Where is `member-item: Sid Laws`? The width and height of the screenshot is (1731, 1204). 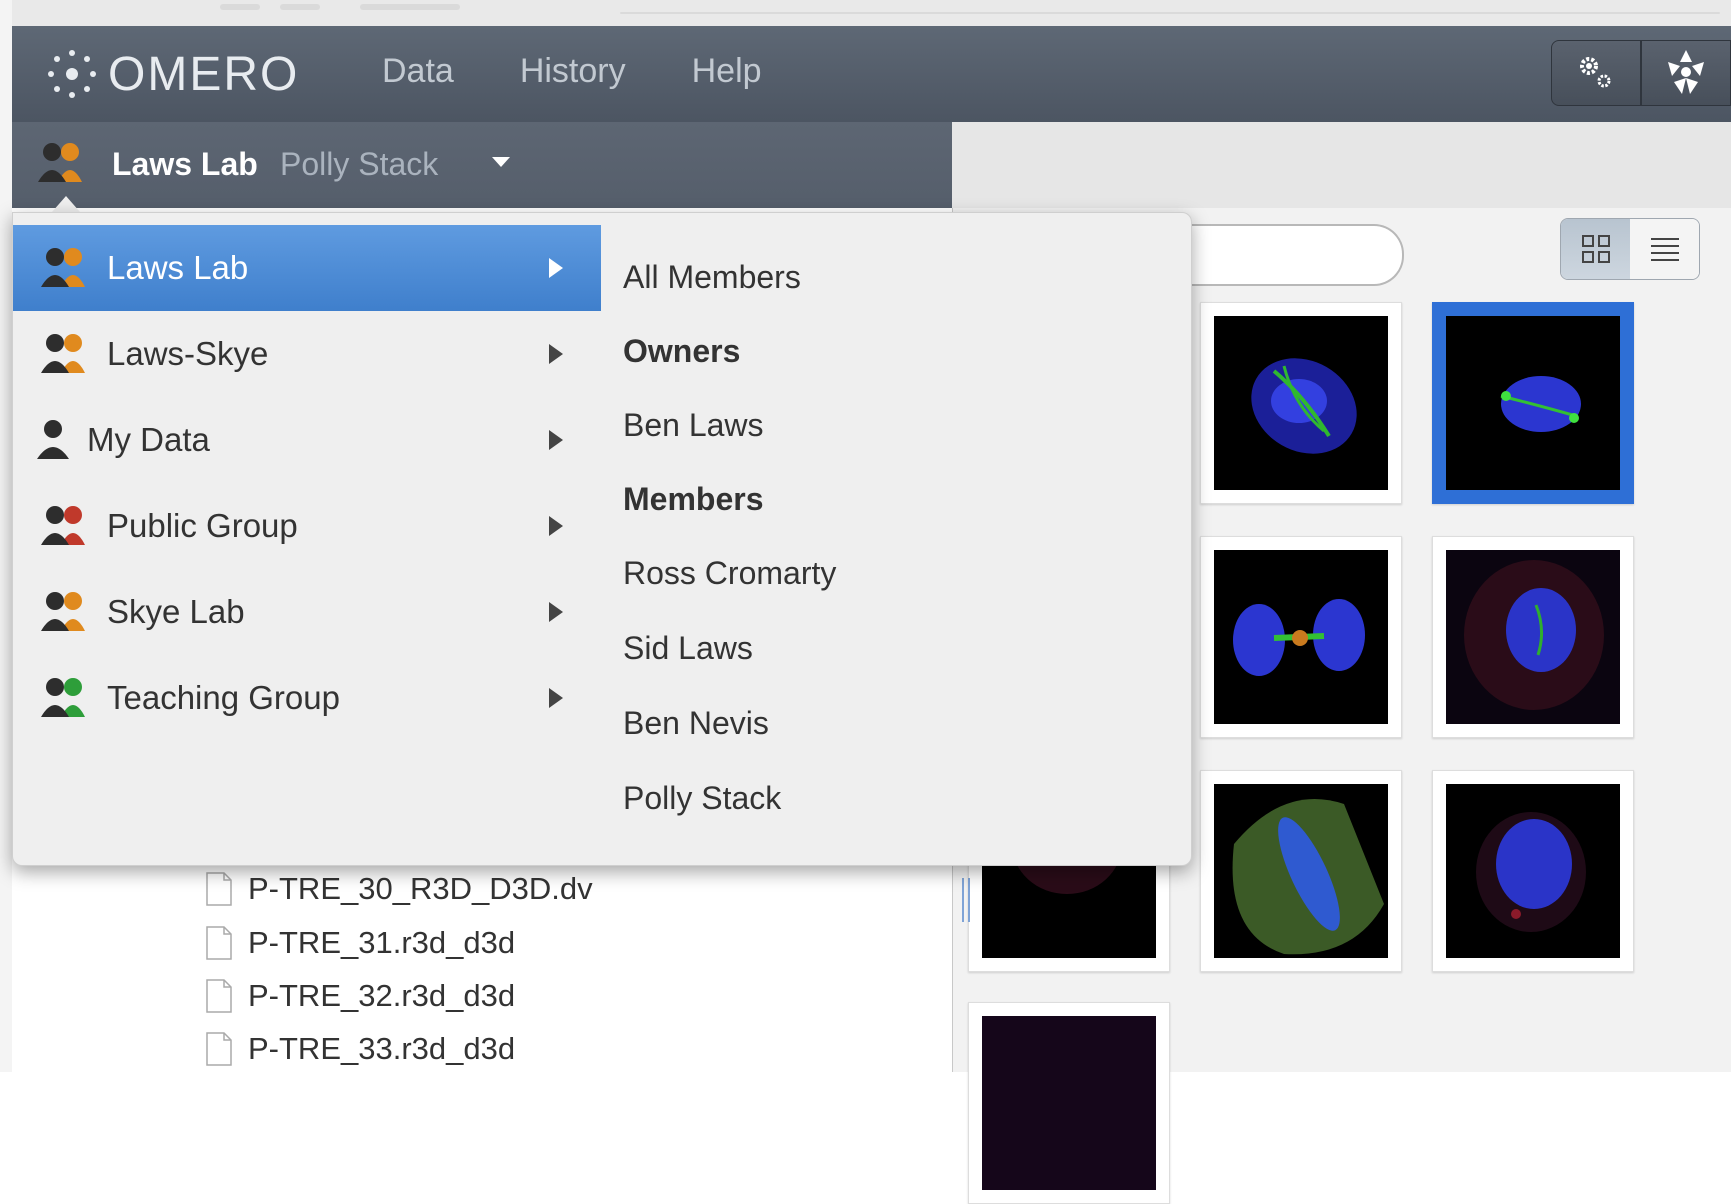 member-item: Sid Laws is located at coordinates (688, 648).